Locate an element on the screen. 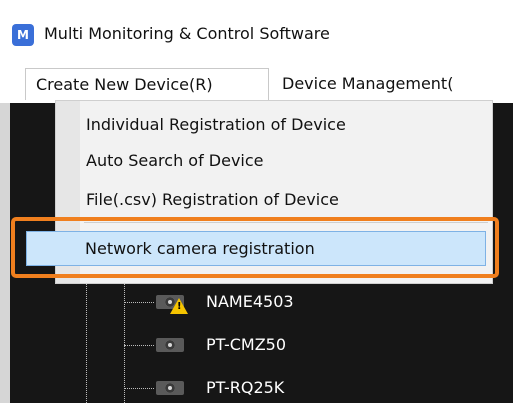 This screenshot has height=403, width=513. tree-border is located at coordinates (5, 253).